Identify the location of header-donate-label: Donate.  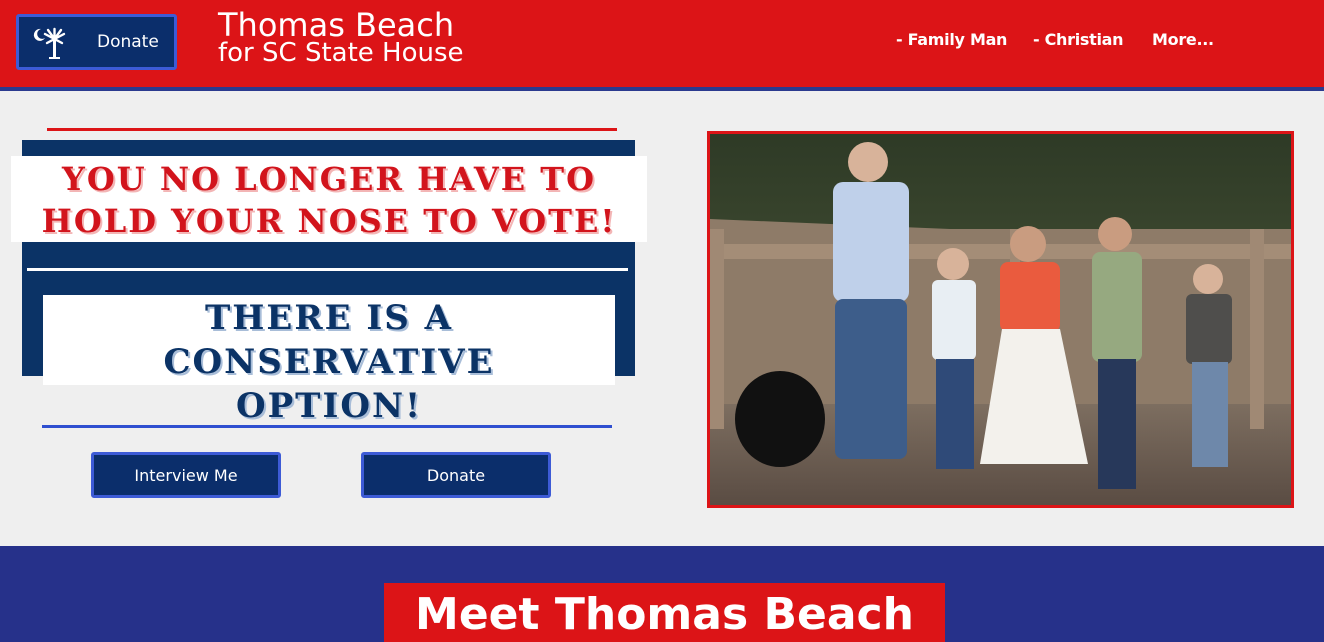
(128, 42).